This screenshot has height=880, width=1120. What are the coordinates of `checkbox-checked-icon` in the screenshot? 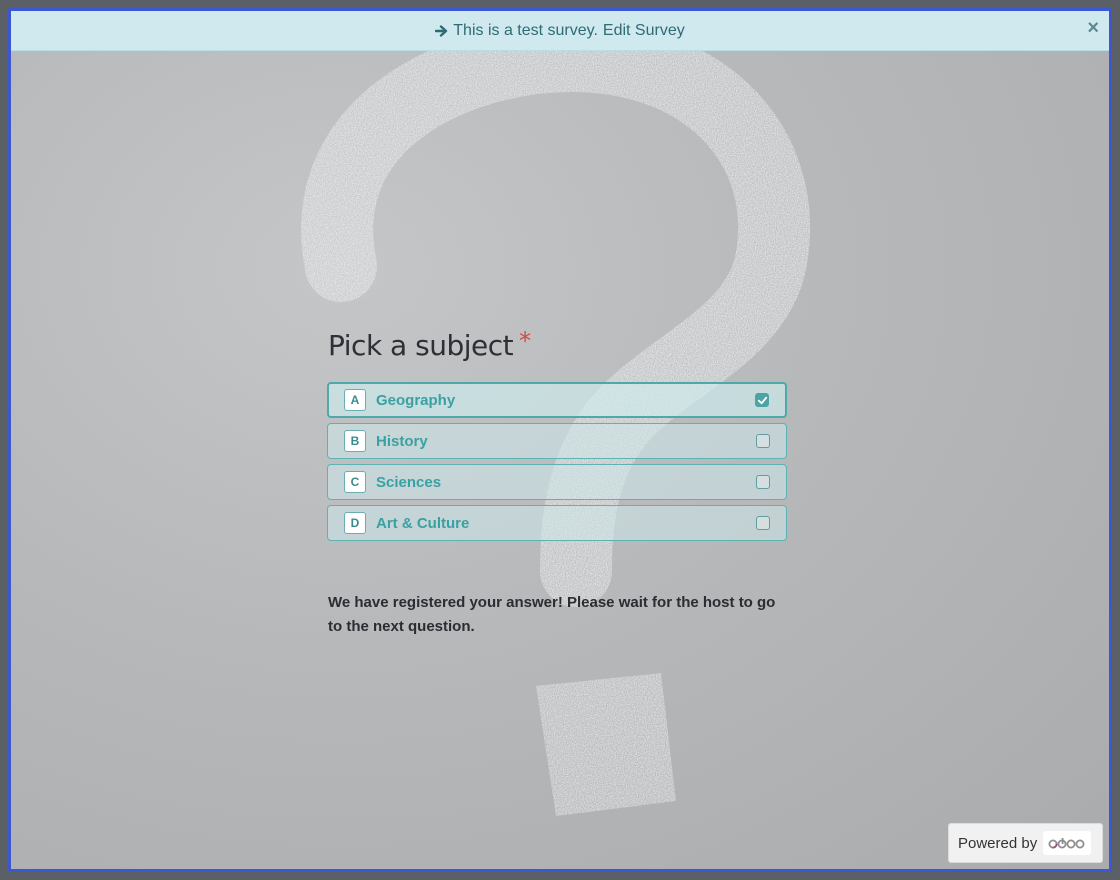 It's located at (762, 400).